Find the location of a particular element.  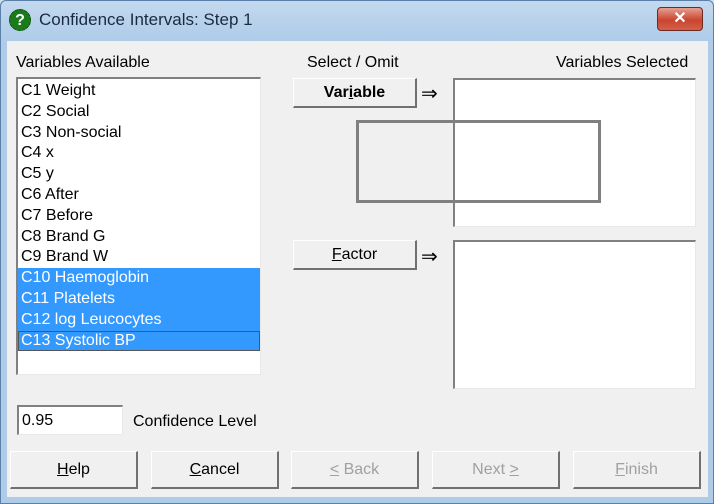

factor-selected-list is located at coordinates (574, 314).